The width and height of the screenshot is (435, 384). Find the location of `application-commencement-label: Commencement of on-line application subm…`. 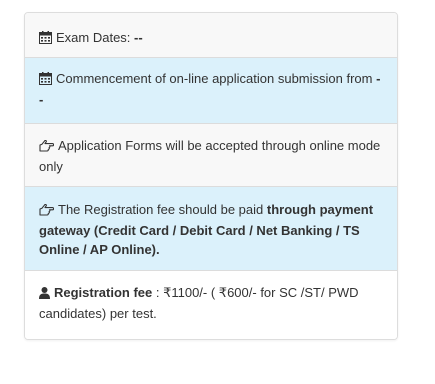

application-commencement-label: Commencement of on-line application subm… is located at coordinates (216, 78).